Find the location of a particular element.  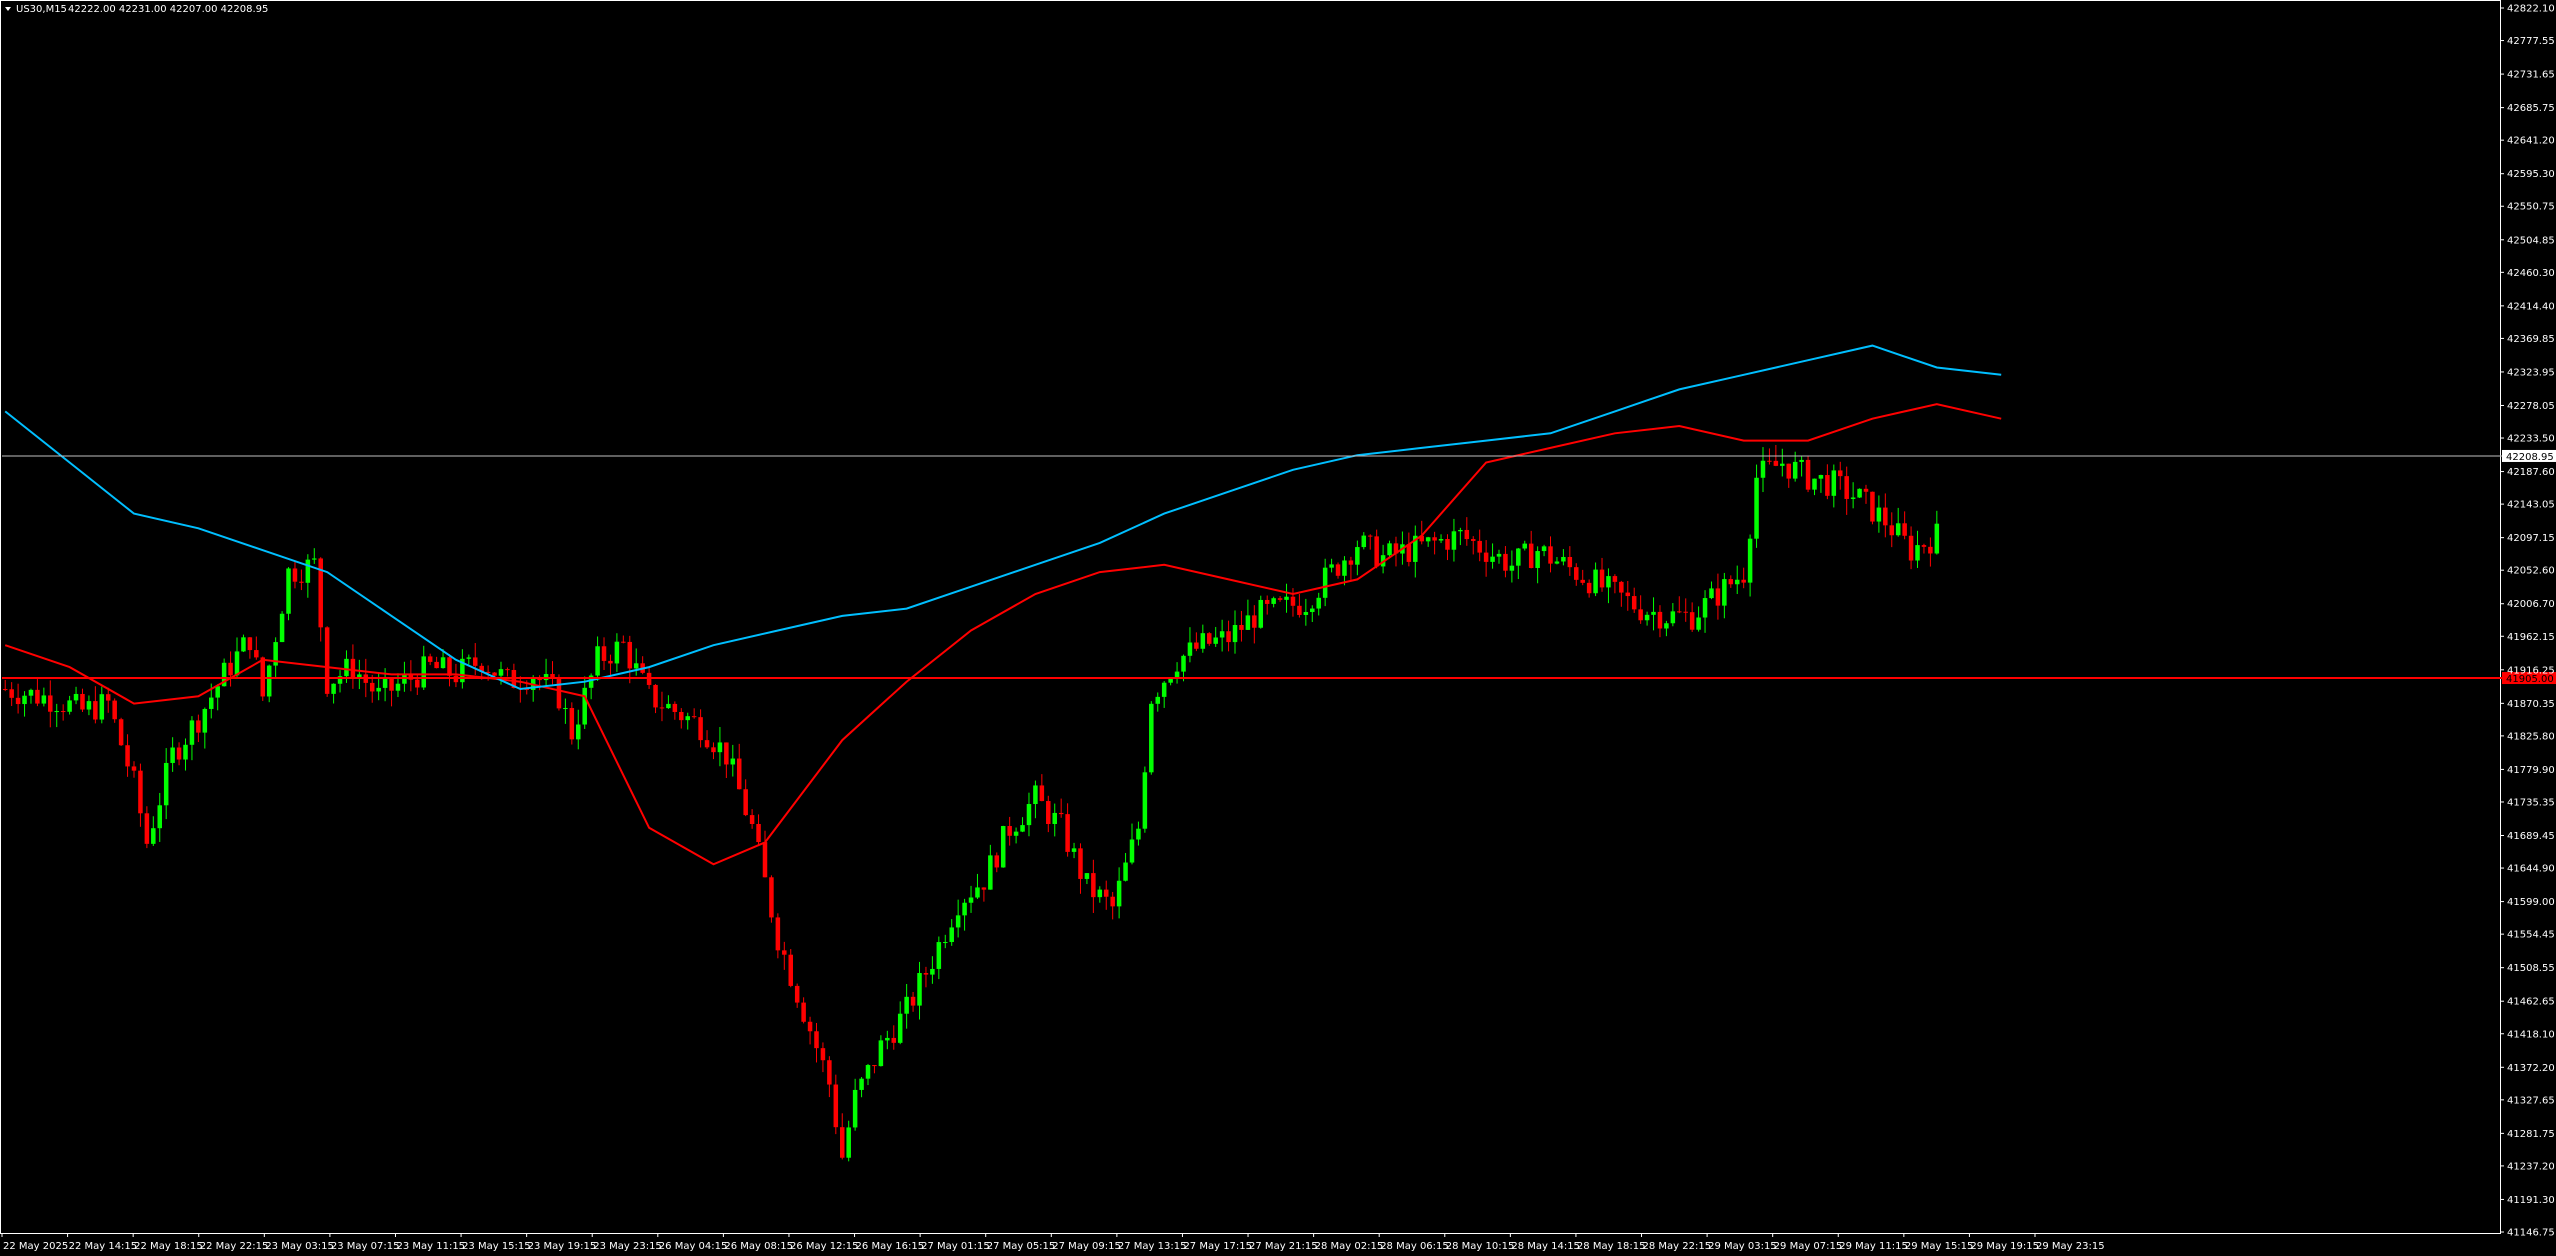

x-tick-label: 29 May 23:15 is located at coordinates (2070, 1246).